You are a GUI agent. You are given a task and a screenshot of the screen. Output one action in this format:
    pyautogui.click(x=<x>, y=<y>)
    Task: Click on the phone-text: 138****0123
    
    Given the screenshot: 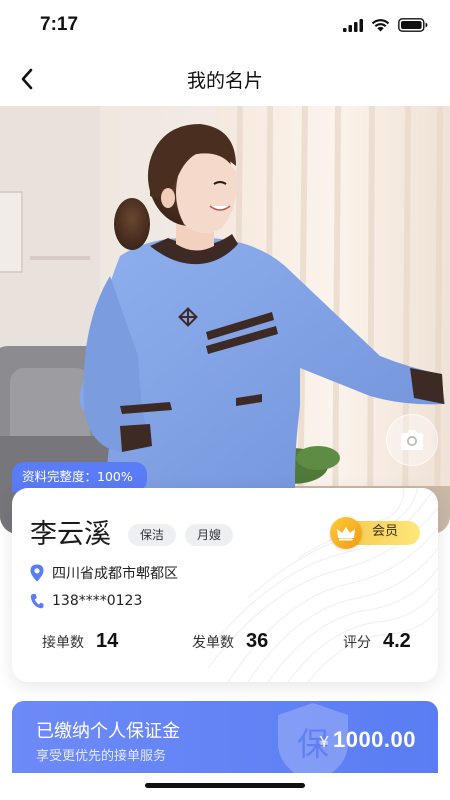 What is the action you would take?
    pyautogui.click(x=97, y=601)
    